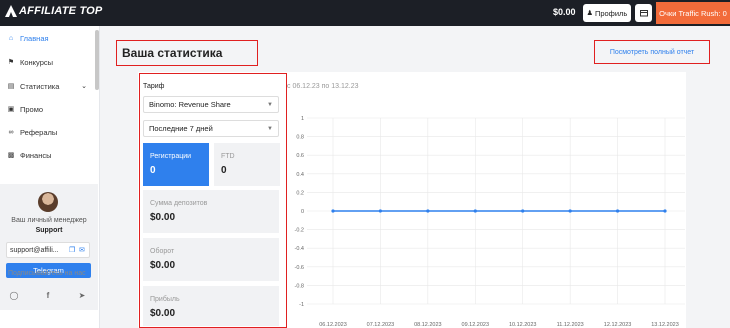  I want to click on y-tick-label: 0.2, so click(300, 193).